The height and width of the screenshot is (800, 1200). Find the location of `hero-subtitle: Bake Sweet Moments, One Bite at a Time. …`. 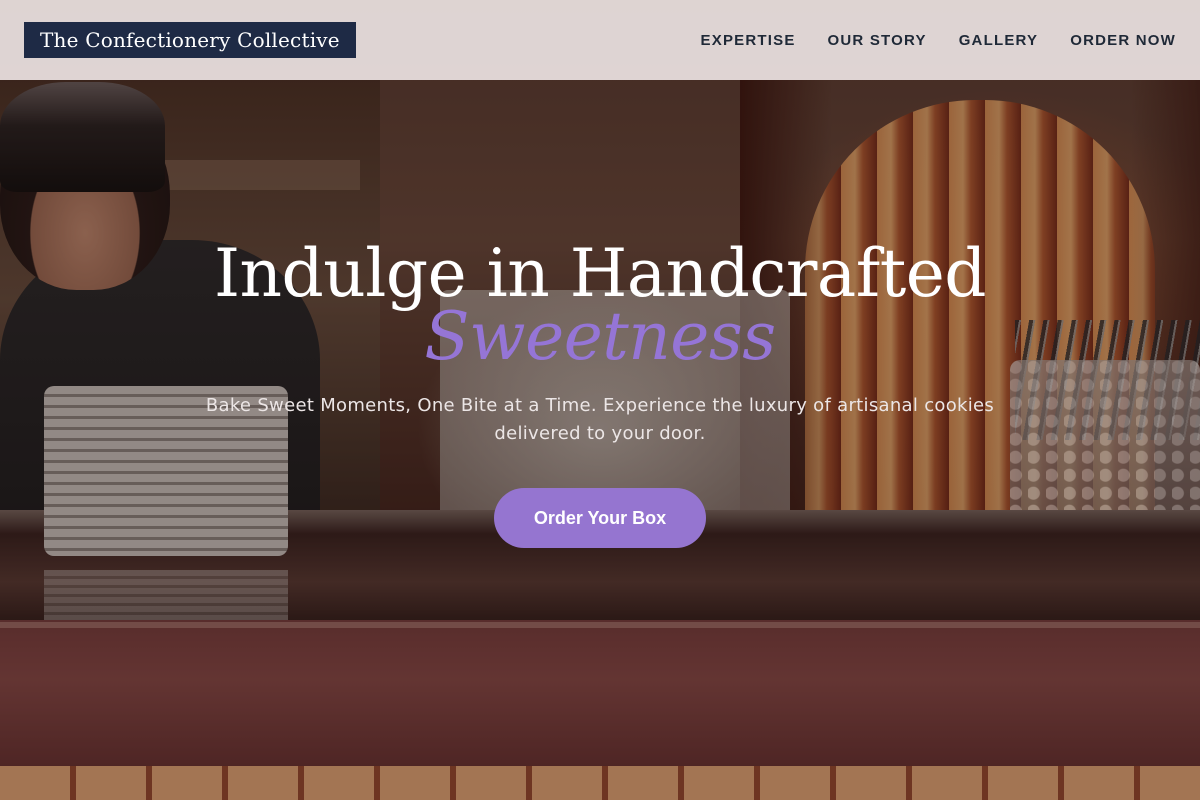

hero-subtitle: Bake Sweet Moments, One Bite at a Time. … is located at coordinates (600, 419).